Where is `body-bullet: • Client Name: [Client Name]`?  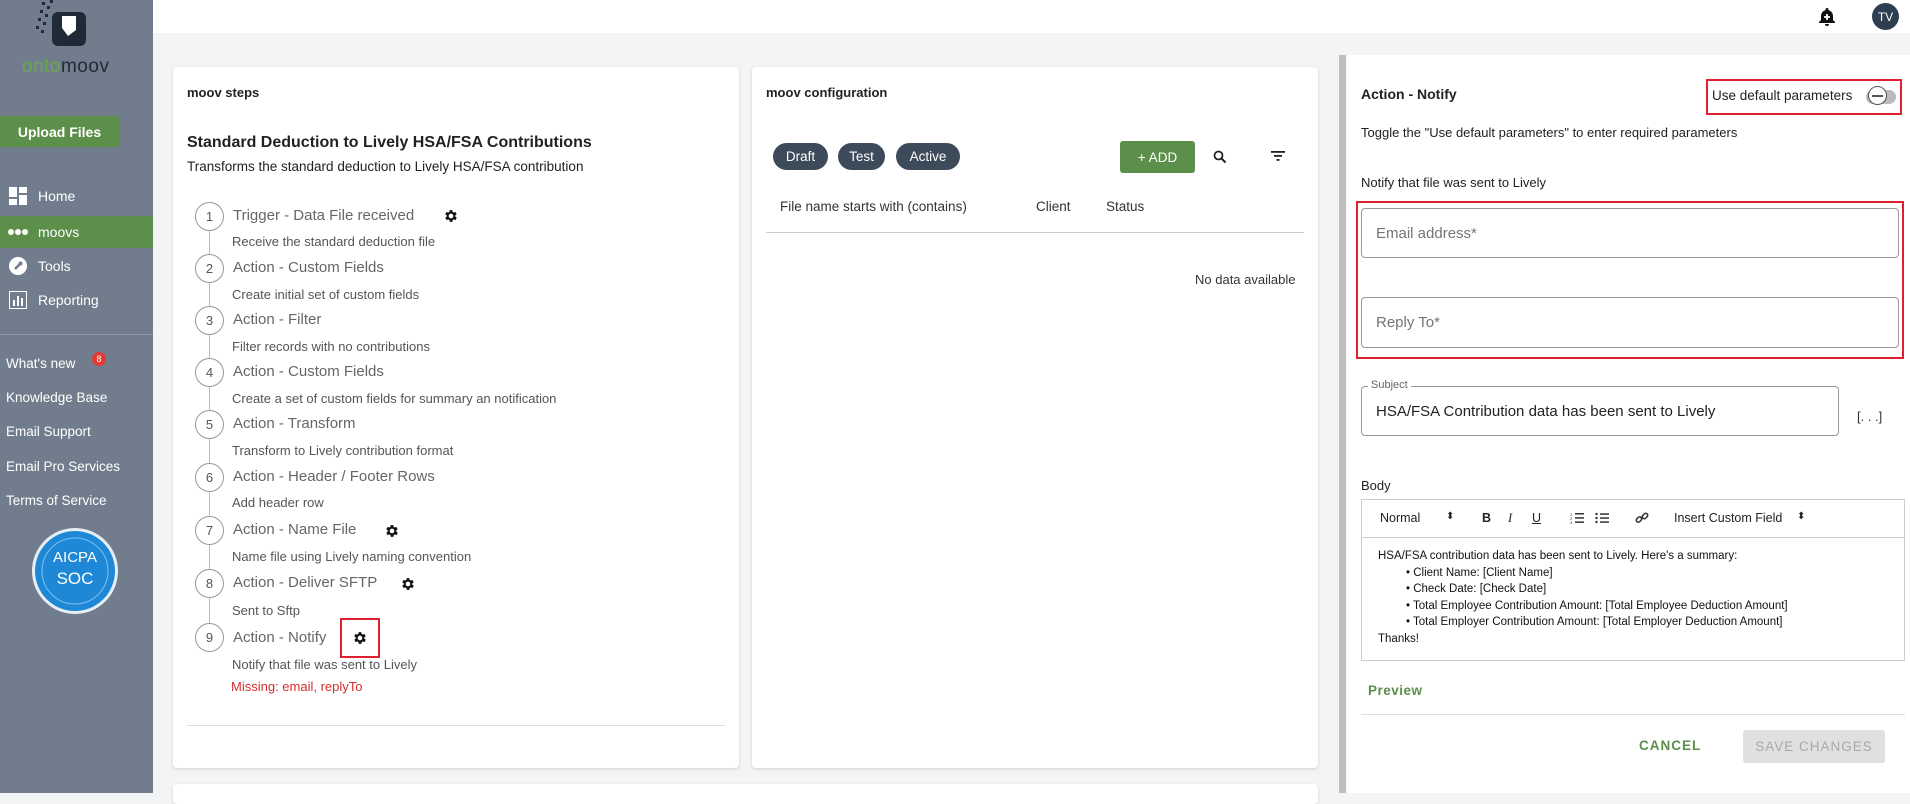 body-bullet: • Client Name: [Client Name] is located at coordinates (1479, 572).